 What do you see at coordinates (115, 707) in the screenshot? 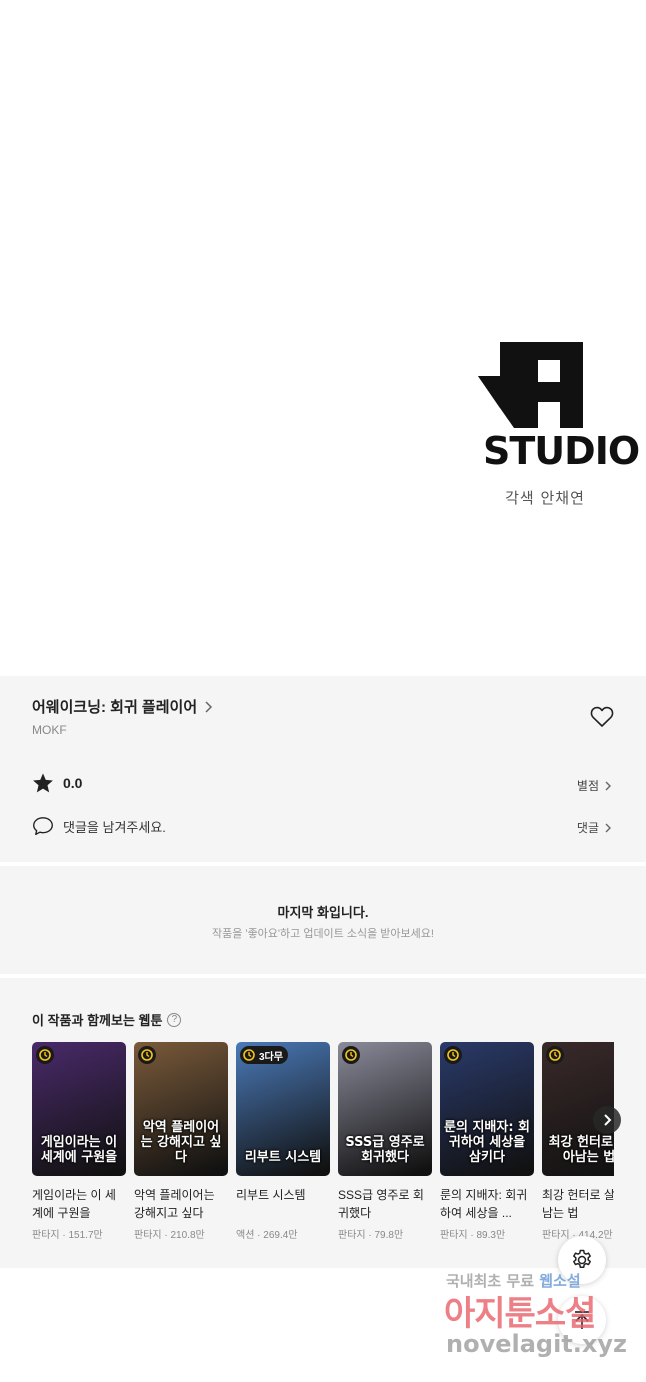
I see `series-title: 어웨이크닝: 회귀 플레이어` at bounding box center [115, 707].